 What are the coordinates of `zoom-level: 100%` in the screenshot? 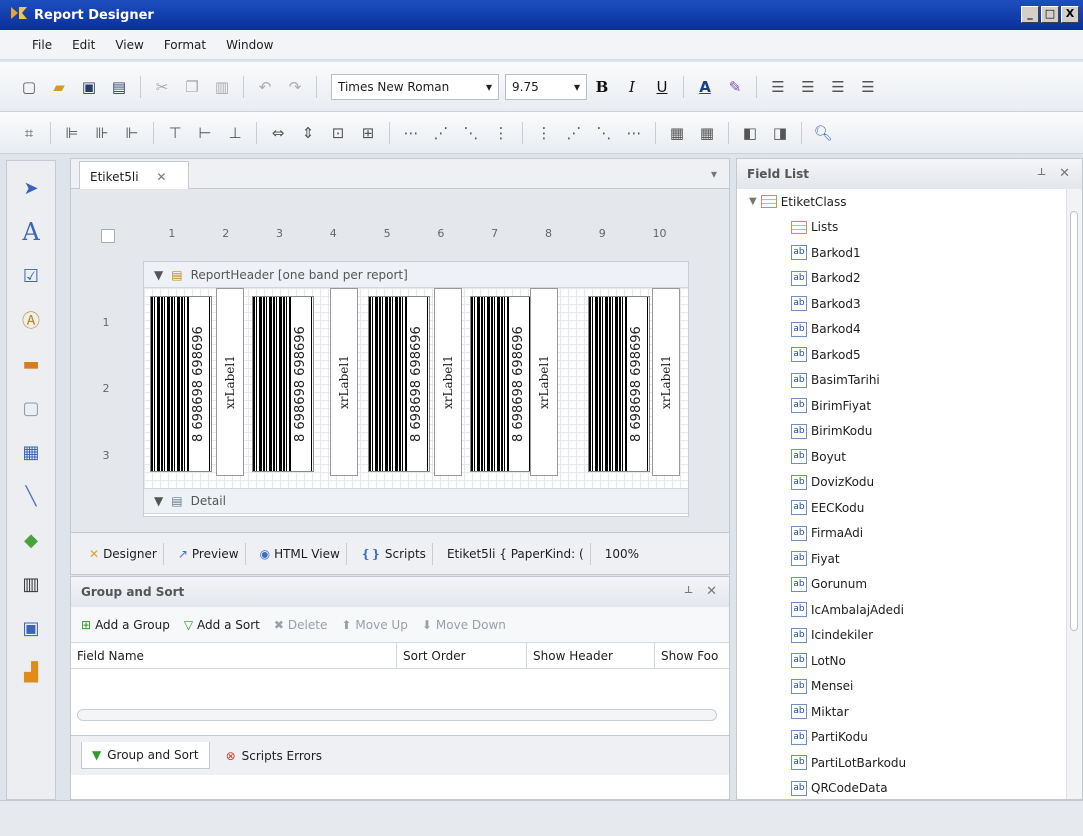 It's located at (622, 554).